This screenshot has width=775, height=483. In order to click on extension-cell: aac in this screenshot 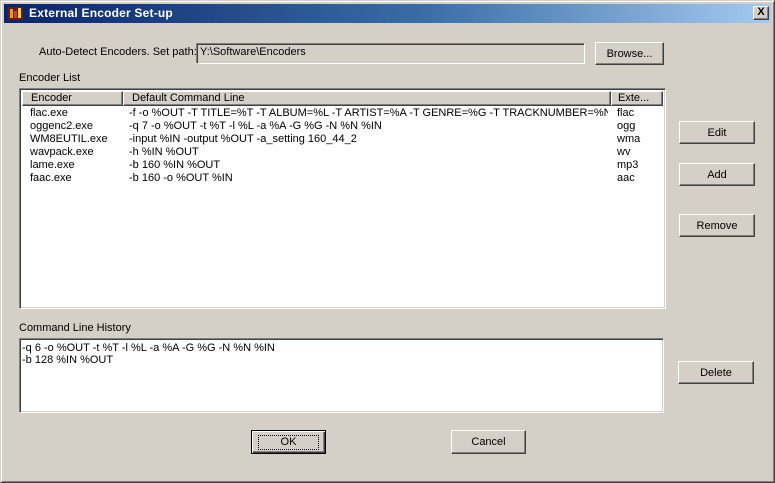, I will do `click(626, 178)`.